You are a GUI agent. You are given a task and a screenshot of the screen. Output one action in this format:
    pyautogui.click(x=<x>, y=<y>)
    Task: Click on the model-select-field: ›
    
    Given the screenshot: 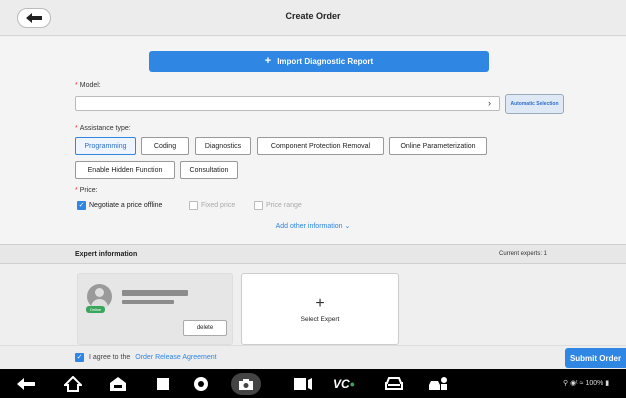 What is the action you would take?
    pyautogui.click(x=287, y=103)
    